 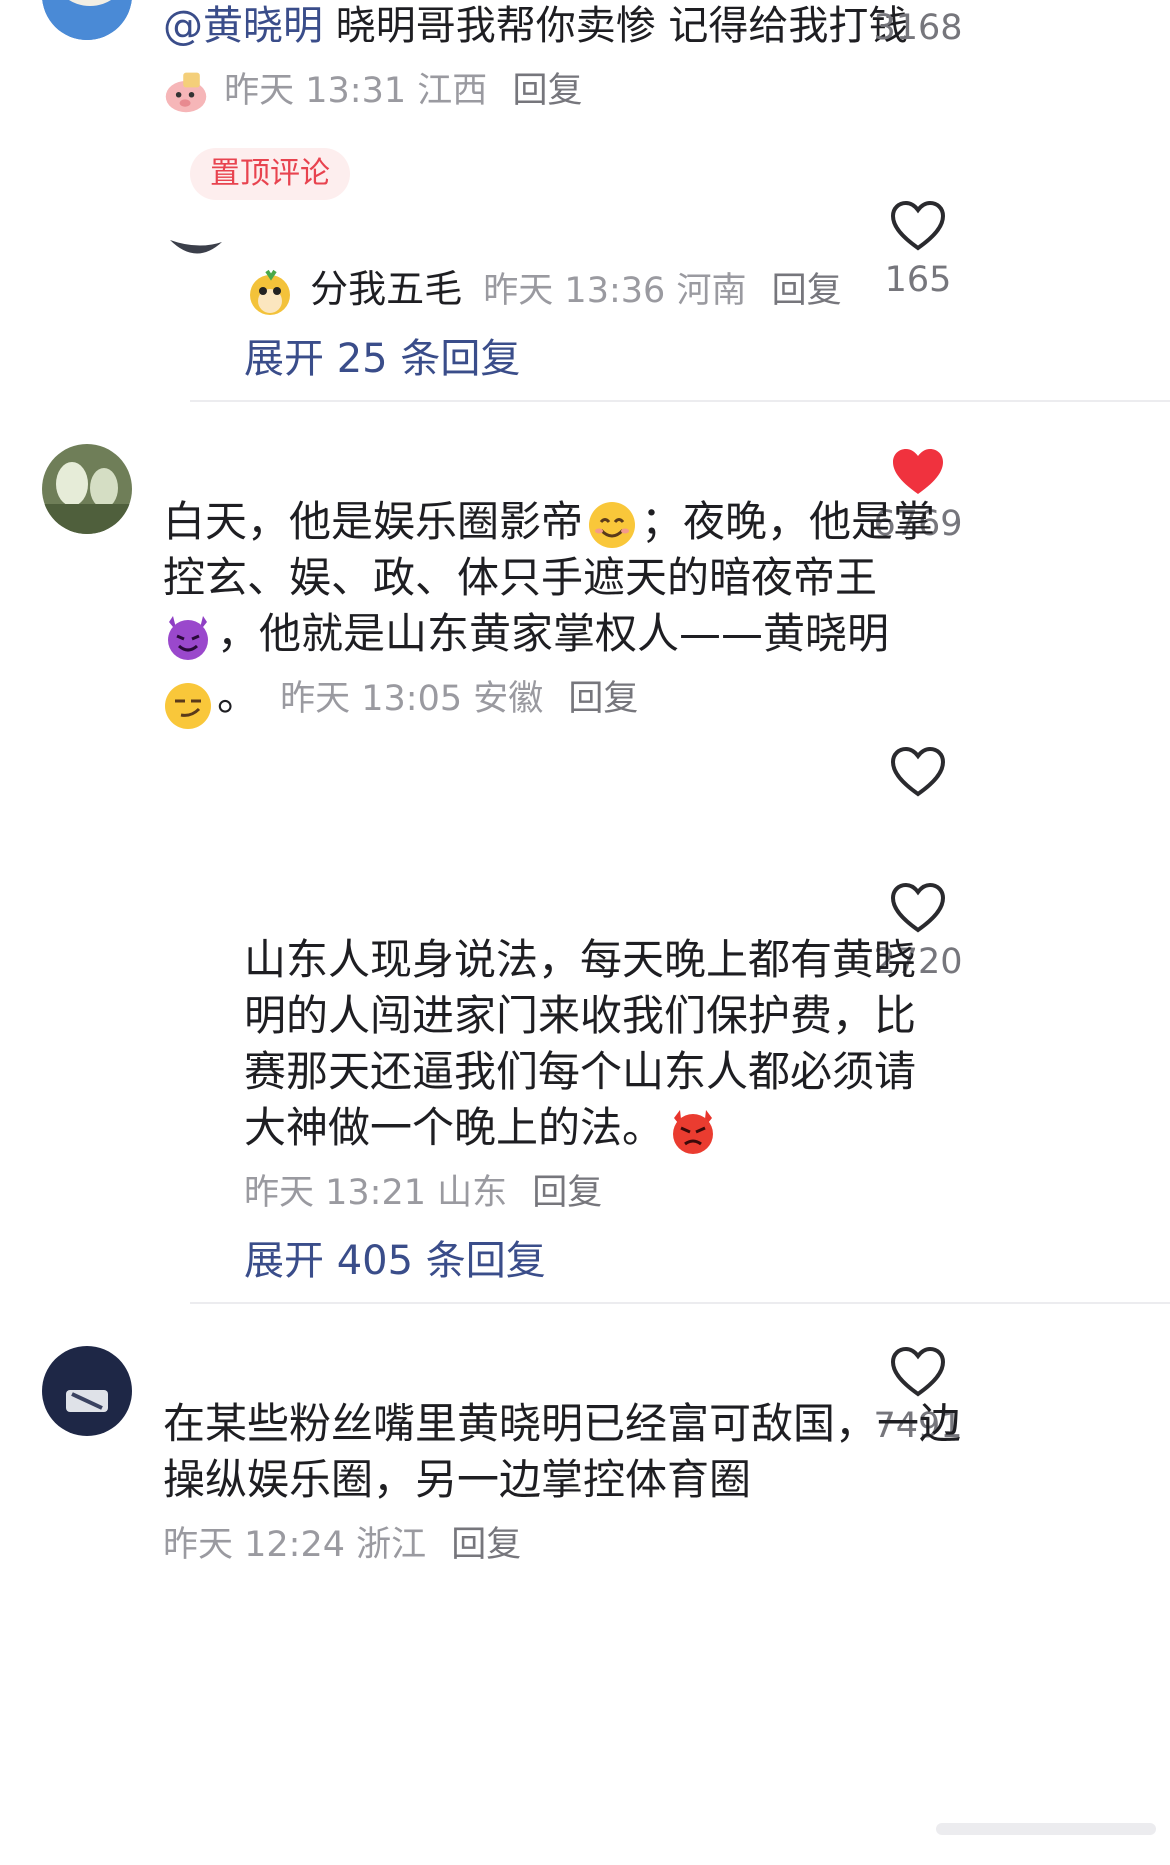 What do you see at coordinates (562, 1423) in the screenshot?
I see `comment-text-line: 在某些粉丝嘴里黄晓明已经富可敌国，一边` at bounding box center [562, 1423].